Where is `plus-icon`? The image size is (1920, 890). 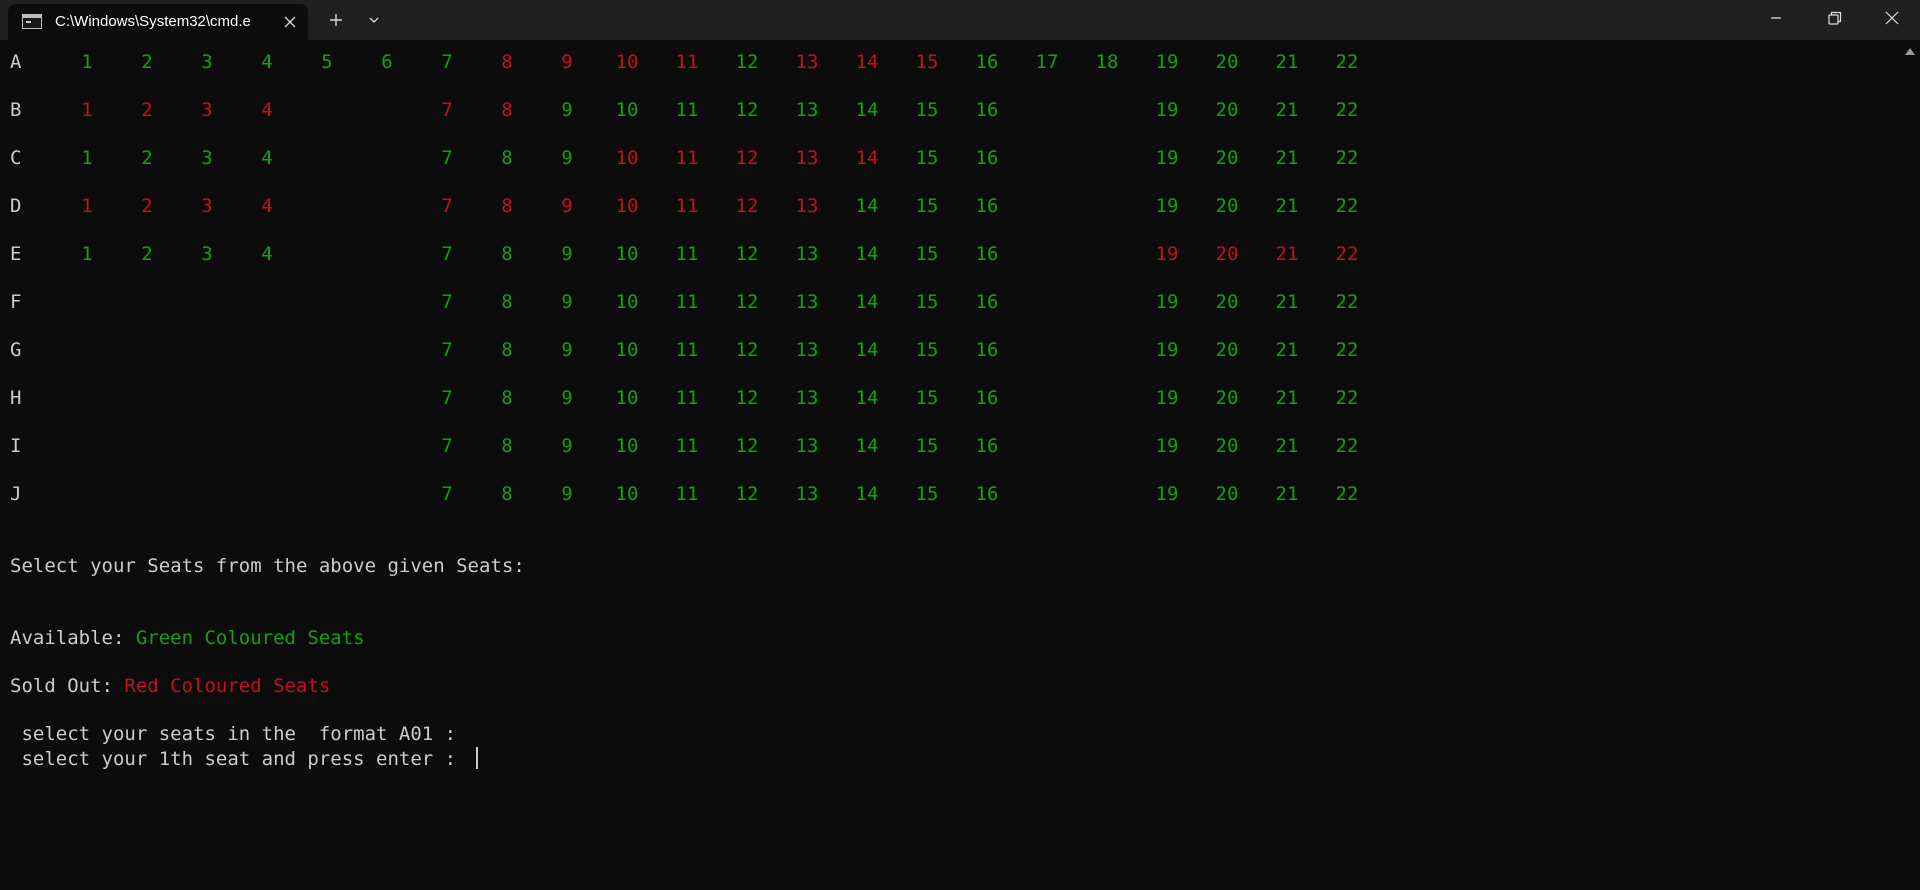
plus-icon is located at coordinates (336, 20).